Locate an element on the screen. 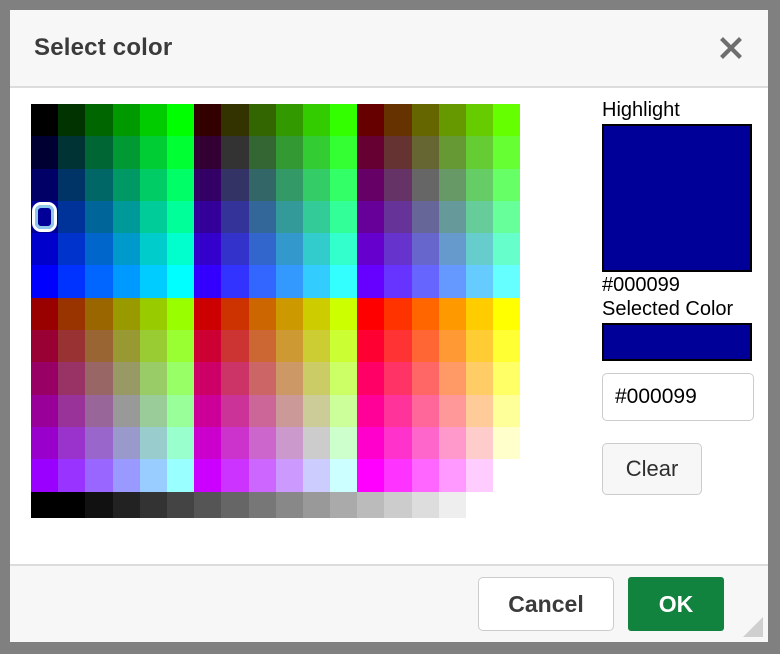 The width and height of the screenshot is (780, 654). grayscale-palette-row is located at coordinates (276, 504).